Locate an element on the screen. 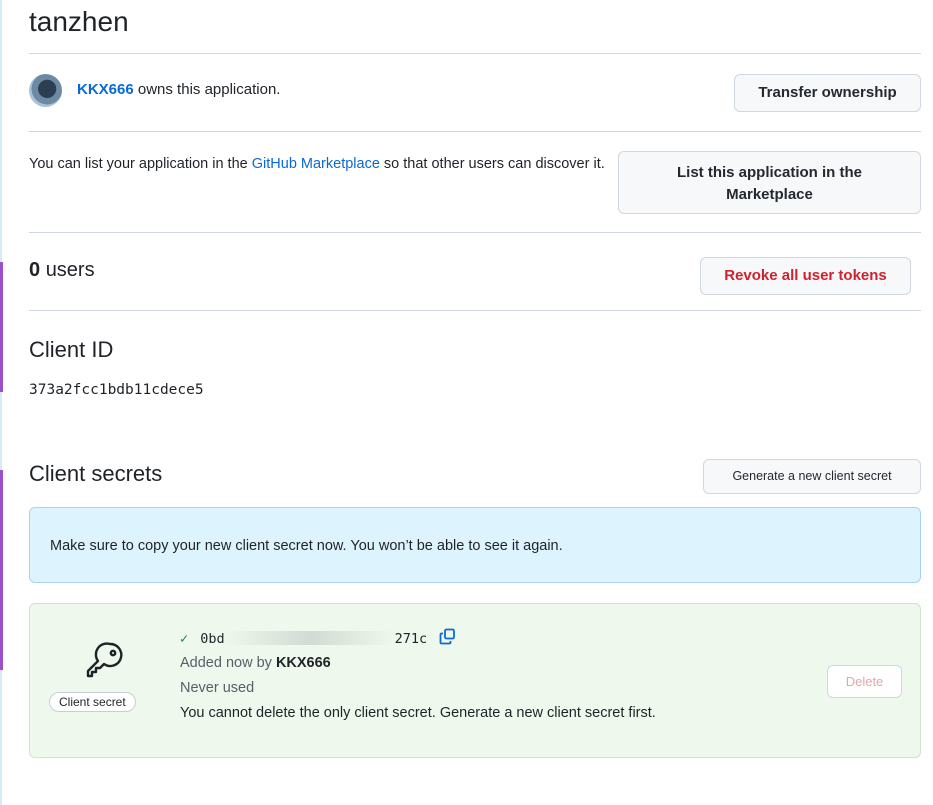 This screenshot has width=933, height=805. secret-usage: Never used is located at coordinates (217, 688).